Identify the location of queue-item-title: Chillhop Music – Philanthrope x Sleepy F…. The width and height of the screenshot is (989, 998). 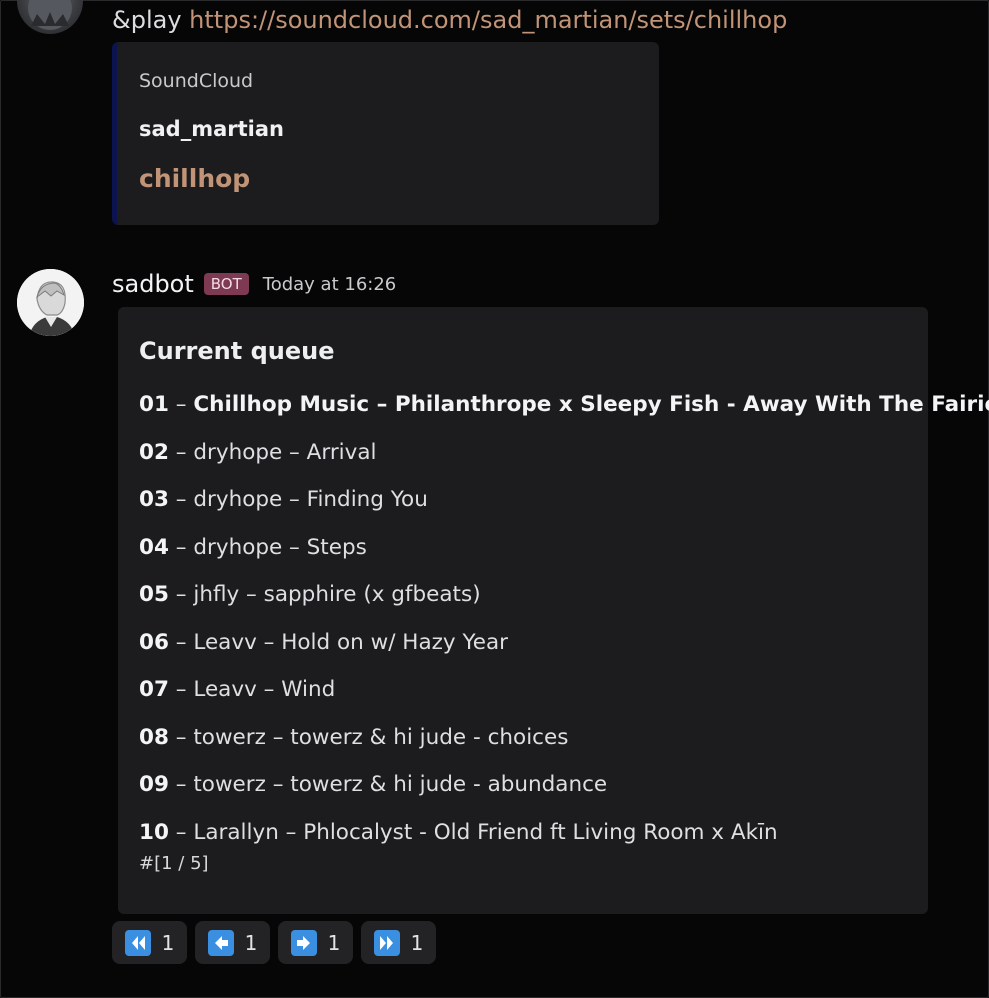
(591, 404).